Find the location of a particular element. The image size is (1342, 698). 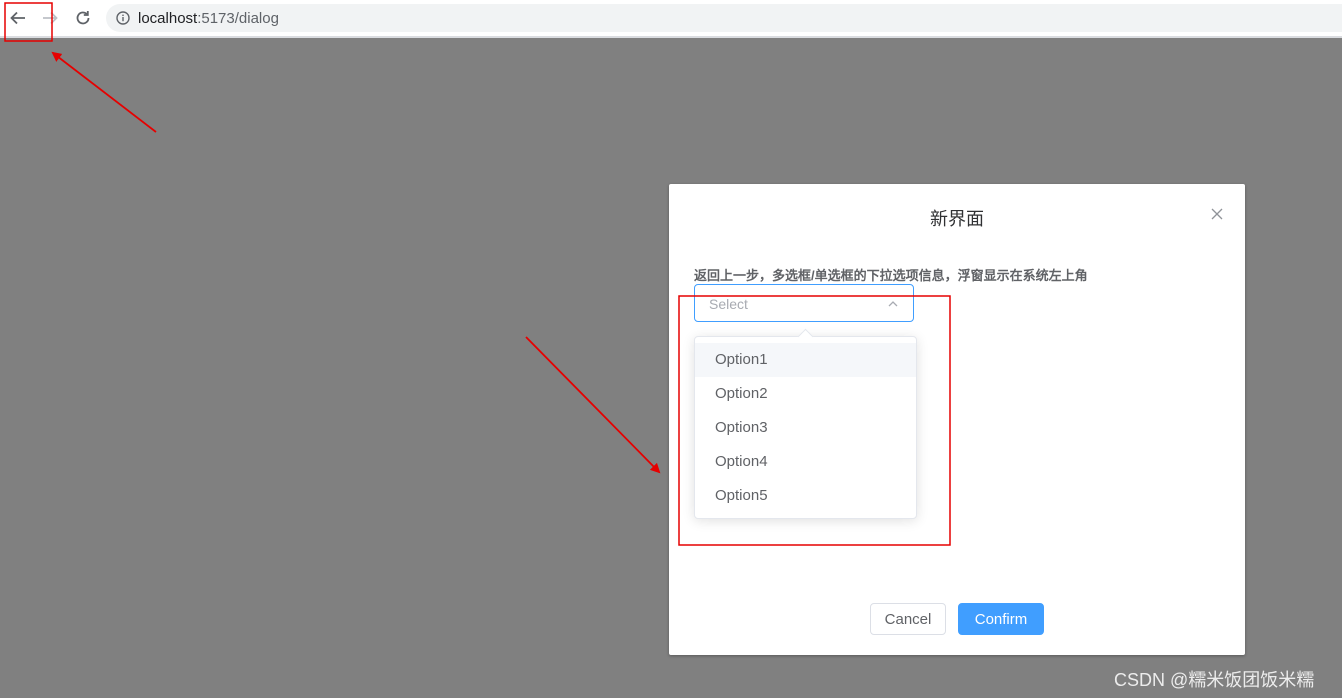

close-icon is located at coordinates (1217, 214).